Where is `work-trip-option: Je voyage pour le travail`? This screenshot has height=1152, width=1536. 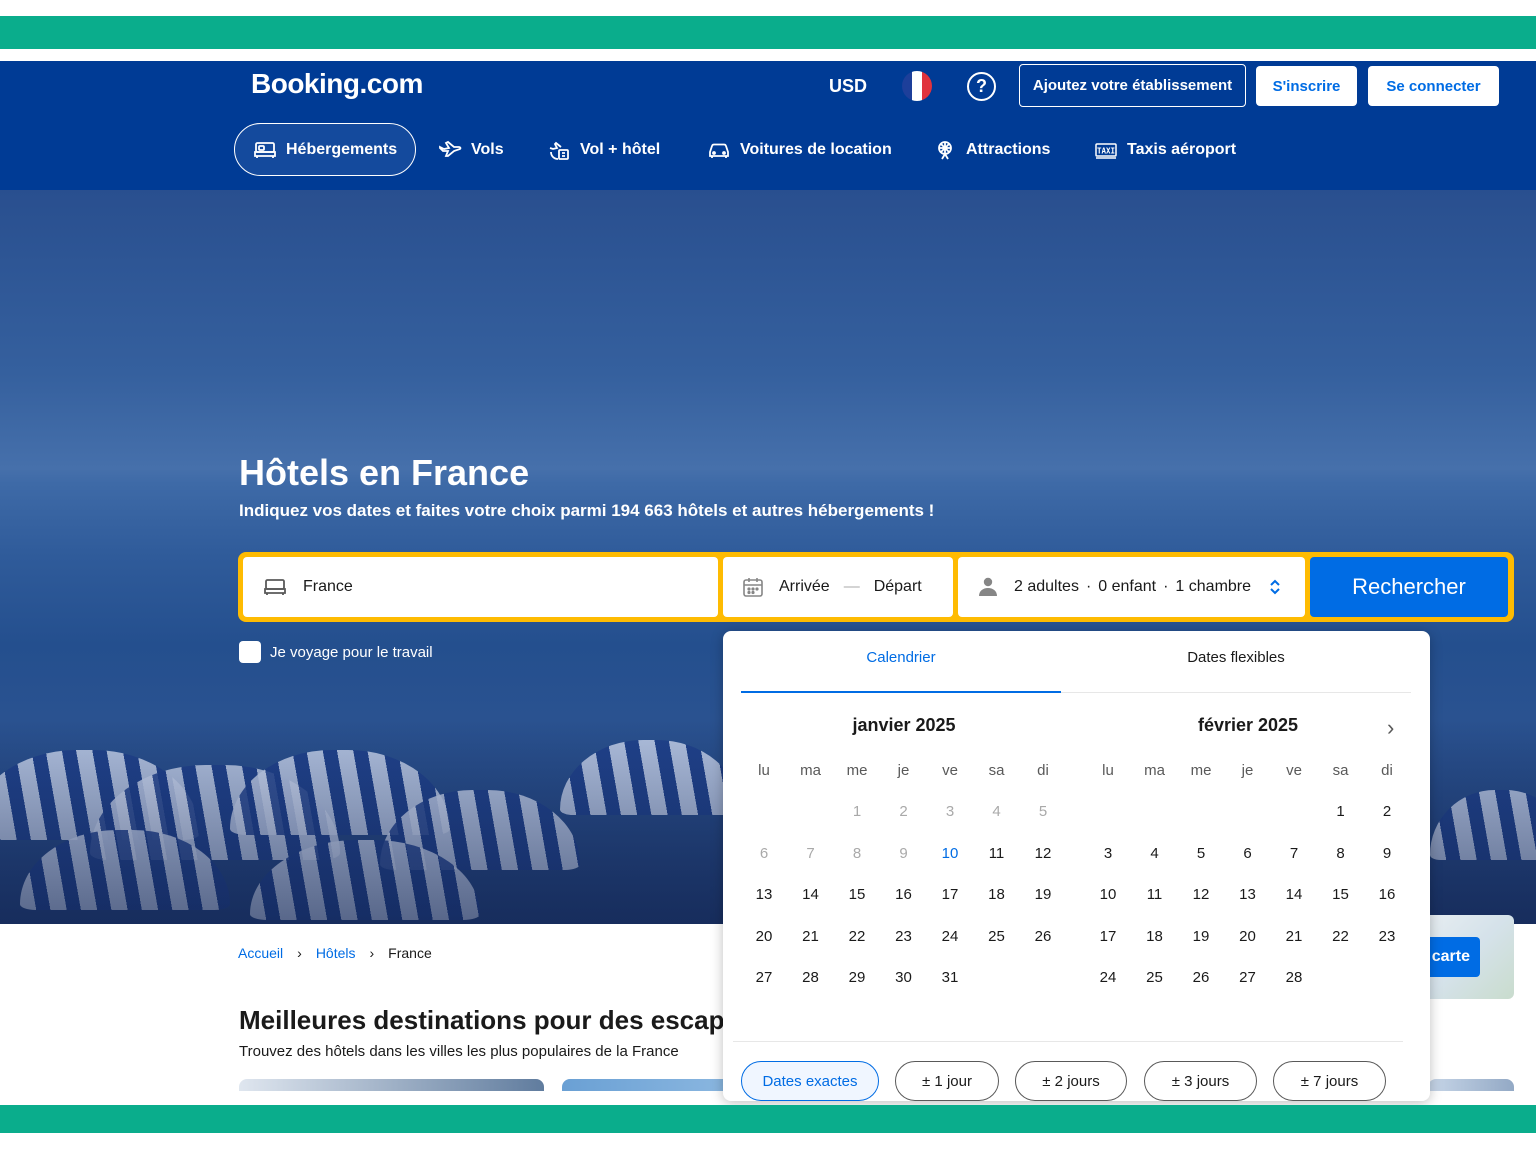
work-trip-option: Je voyage pour le travail is located at coordinates (336, 652).